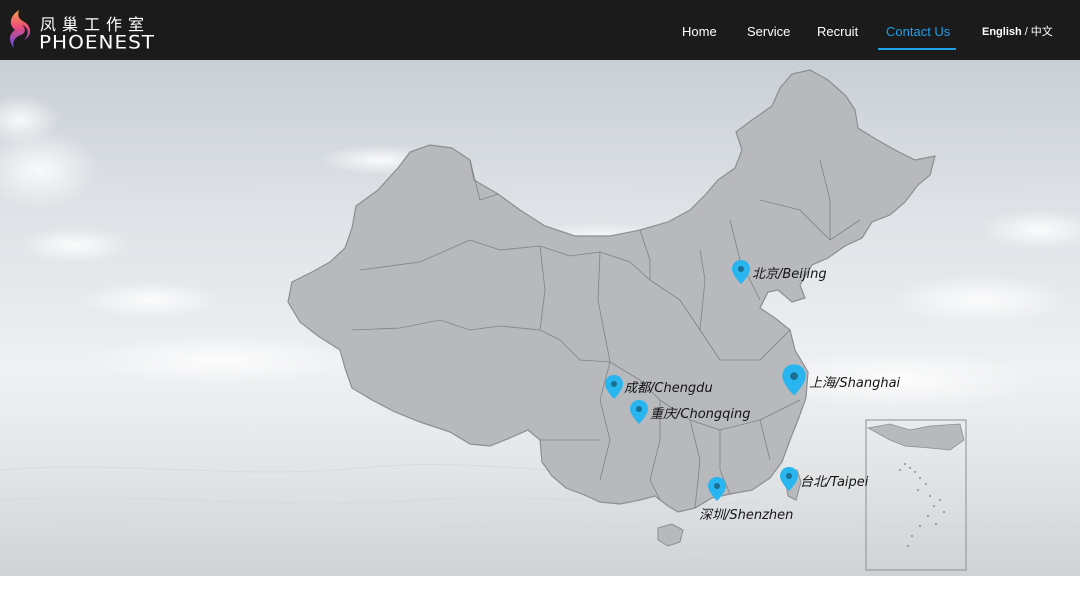 The image size is (1080, 594). I want to click on city-label-chengdu: 成都/Chengdu, so click(668, 388).